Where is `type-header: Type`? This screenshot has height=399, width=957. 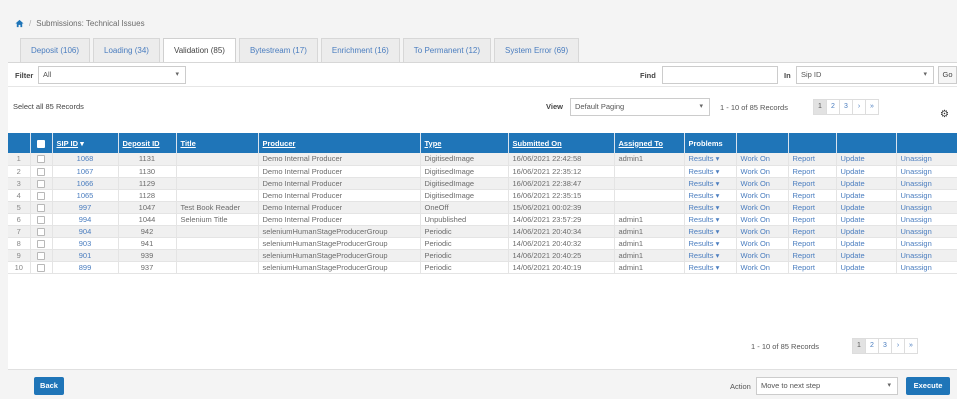
type-header: Type is located at coordinates (464, 143).